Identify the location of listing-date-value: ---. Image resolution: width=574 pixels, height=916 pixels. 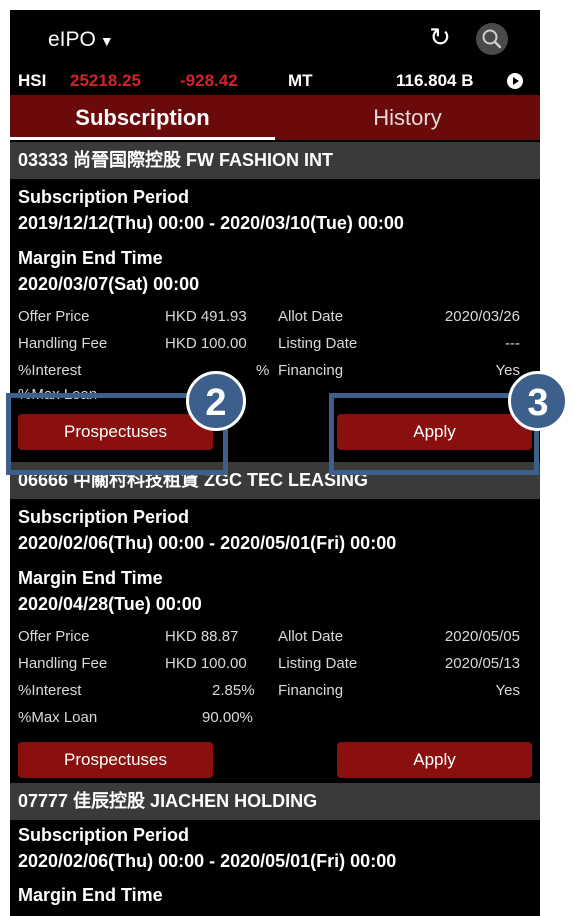
(512, 343).